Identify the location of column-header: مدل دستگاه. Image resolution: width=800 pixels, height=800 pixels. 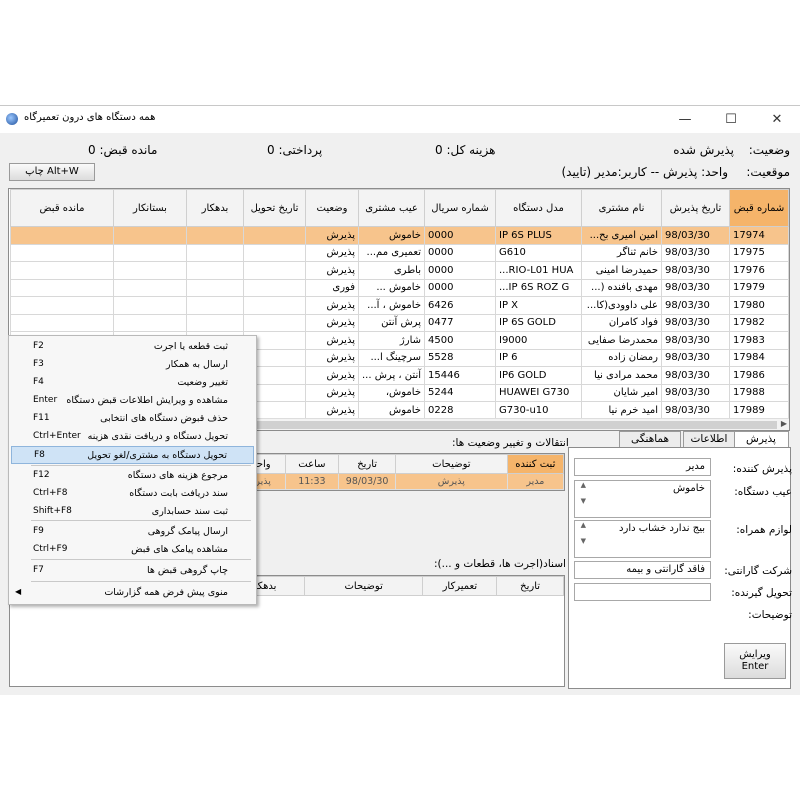
(538, 208).